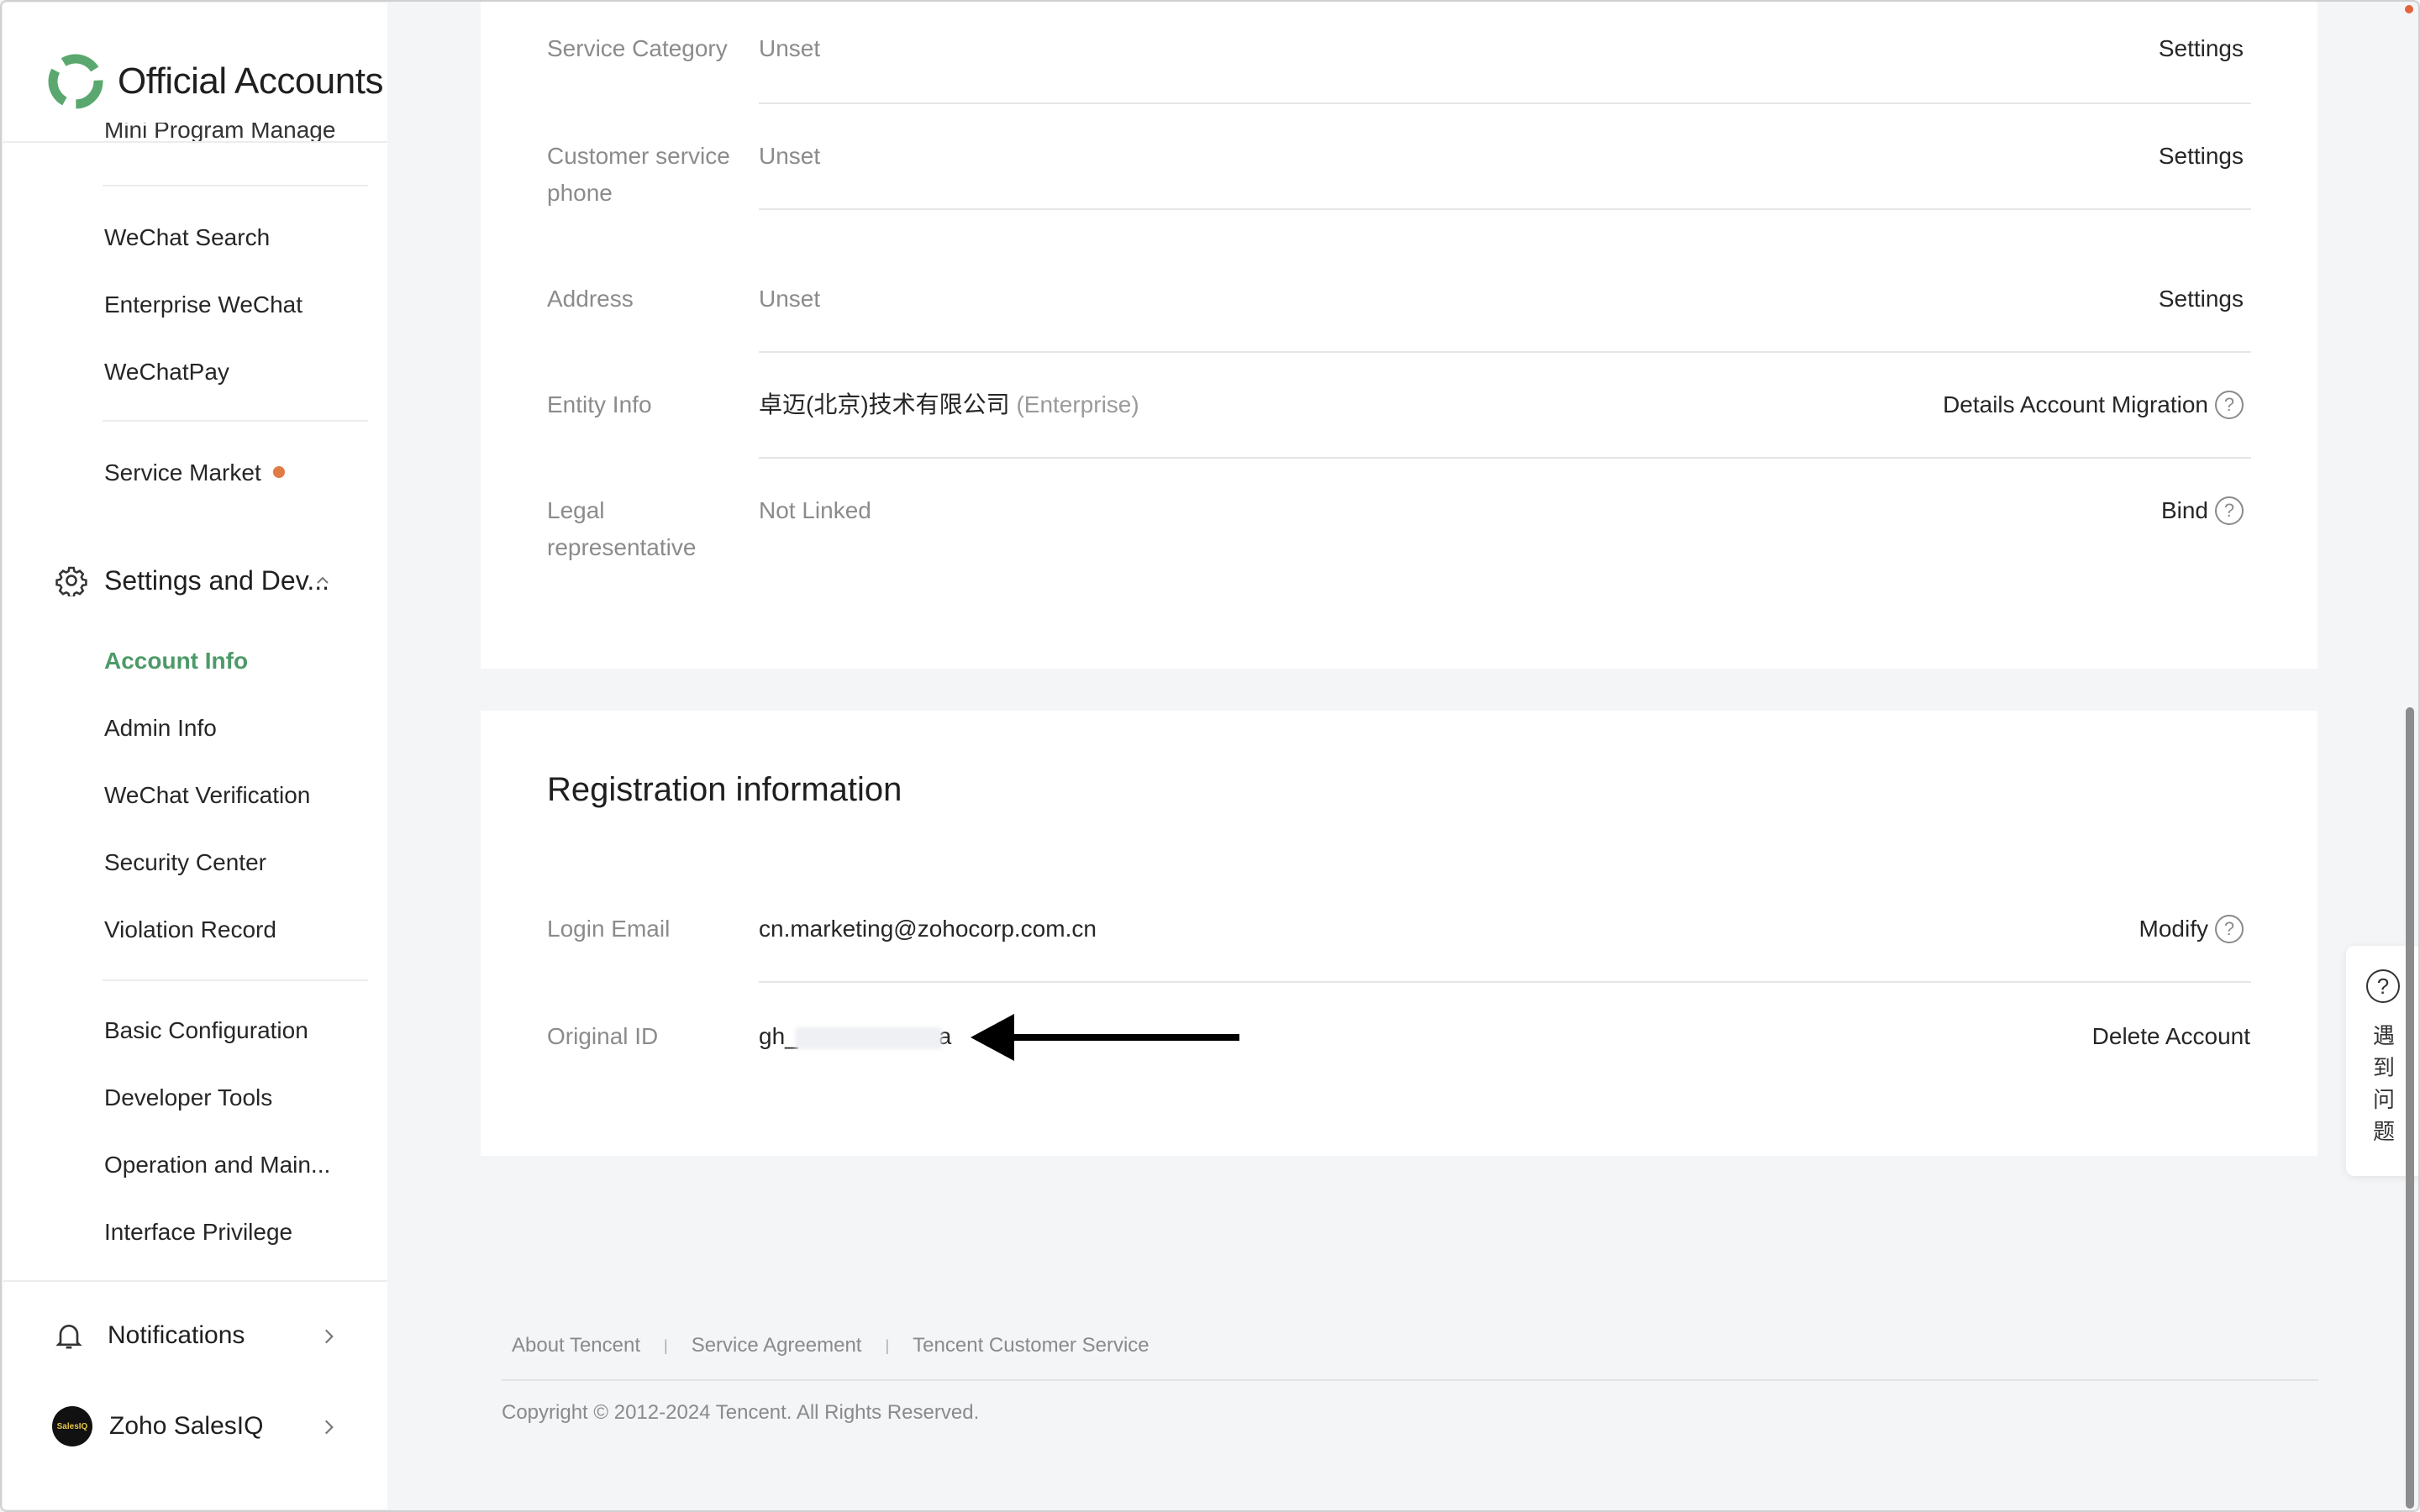  What do you see at coordinates (161, 728) in the screenshot?
I see `sidebar-item-admin-info: Admin Info` at bounding box center [161, 728].